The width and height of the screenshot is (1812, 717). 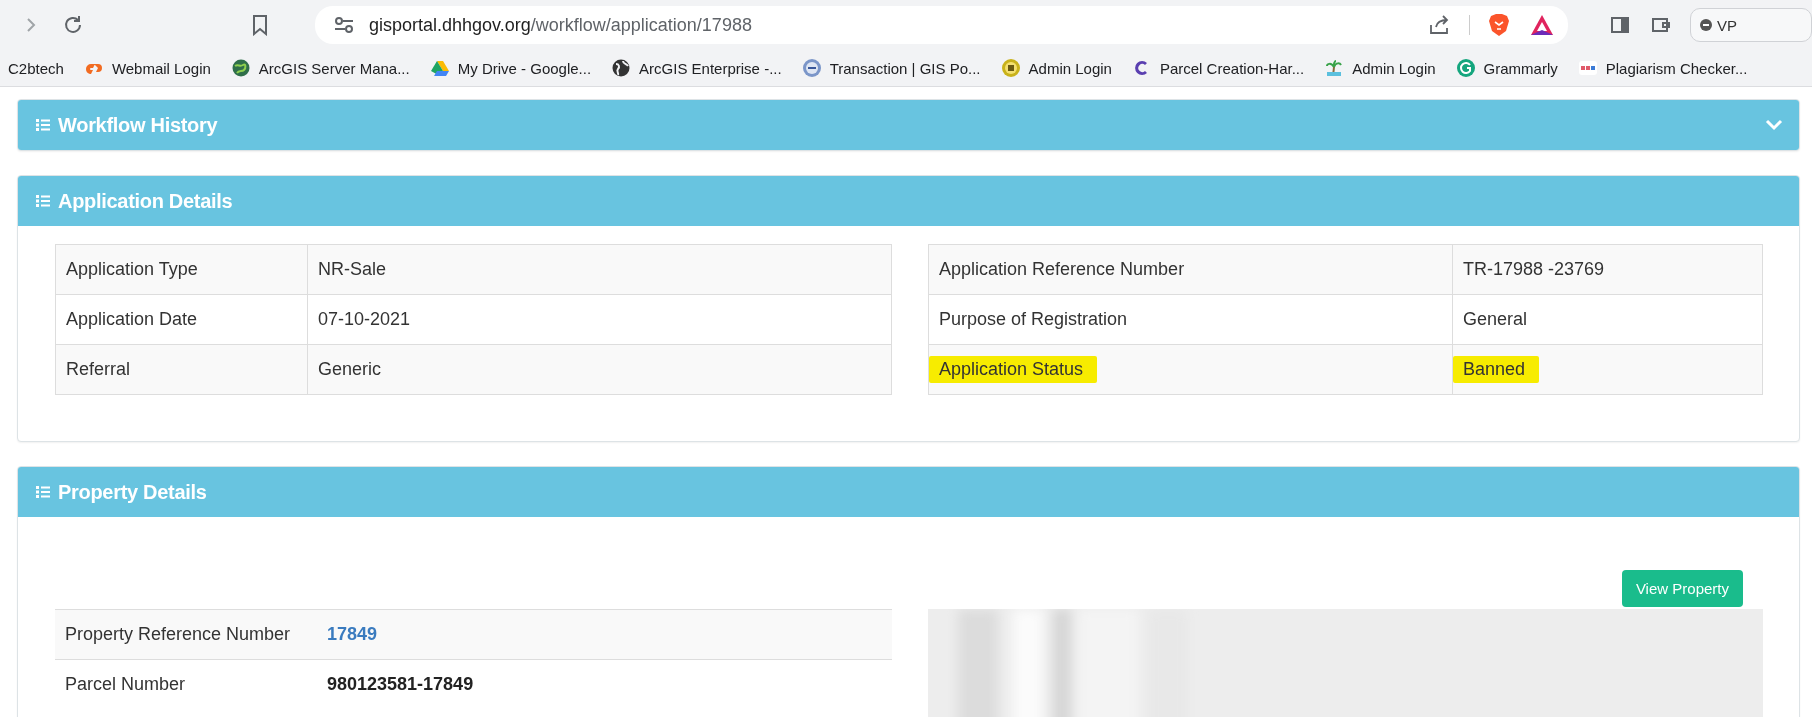 I want to click on property-link: 17849, so click(x=352, y=634).